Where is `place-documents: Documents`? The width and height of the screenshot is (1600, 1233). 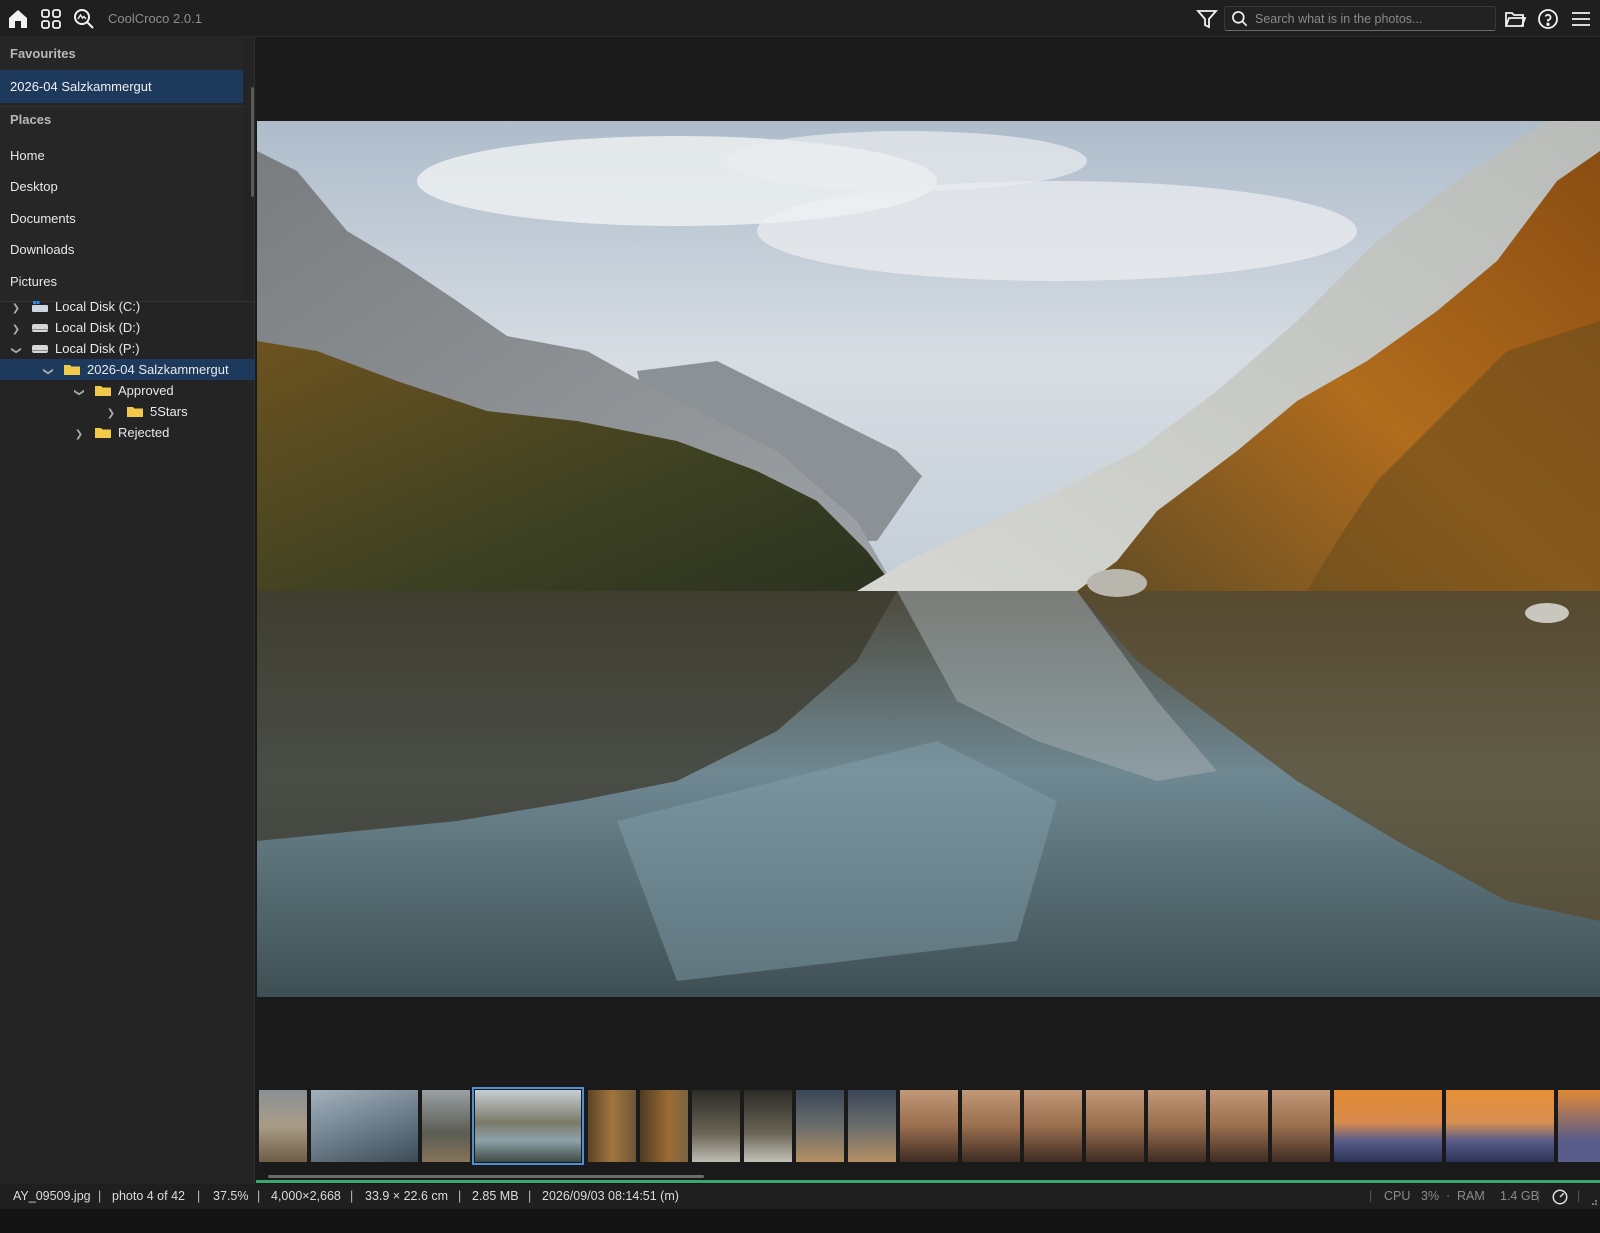
place-documents: Documents is located at coordinates (43, 218).